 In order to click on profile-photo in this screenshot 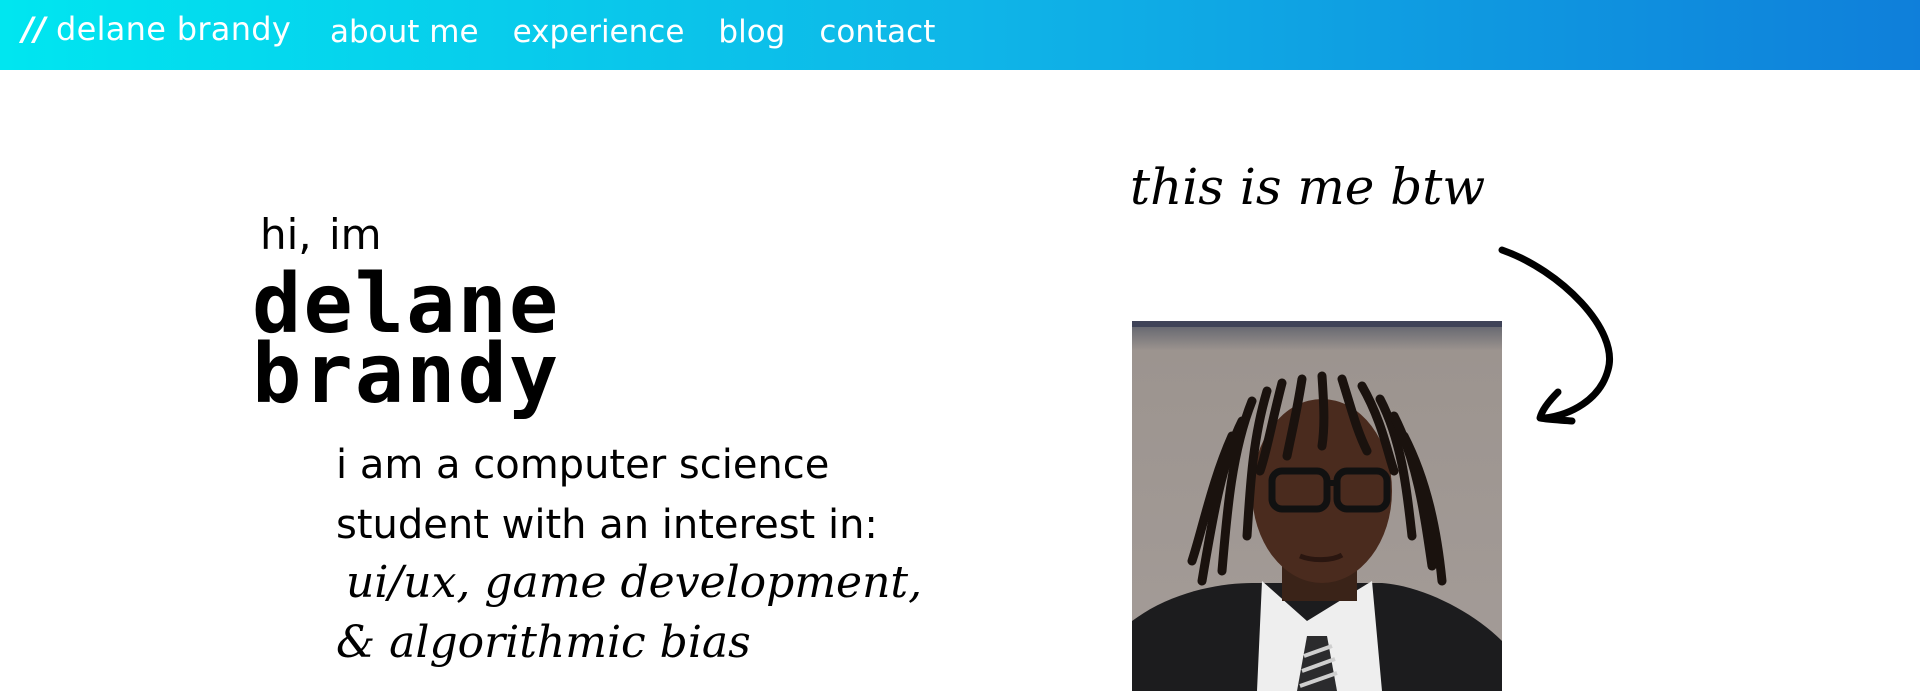, I will do `click(1317, 506)`.